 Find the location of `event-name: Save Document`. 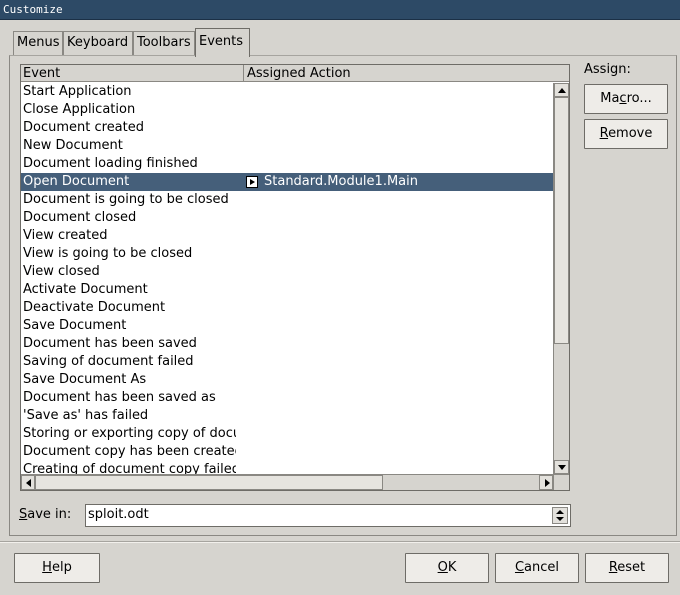

event-name: Save Document is located at coordinates (75, 325).